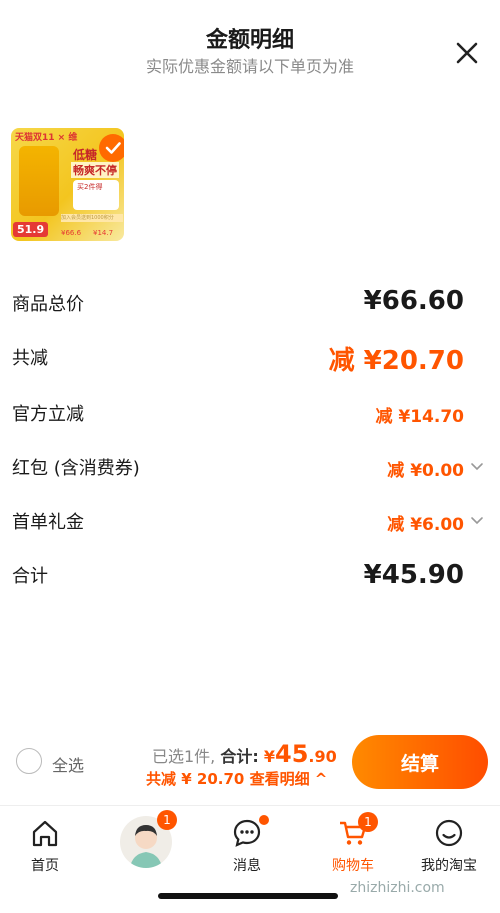 This screenshot has height=913, width=500. What do you see at coordinates (397, 888) in the screenshot?
I see `watermark: zhizhizhi.com` at bounding box center [397, 888].